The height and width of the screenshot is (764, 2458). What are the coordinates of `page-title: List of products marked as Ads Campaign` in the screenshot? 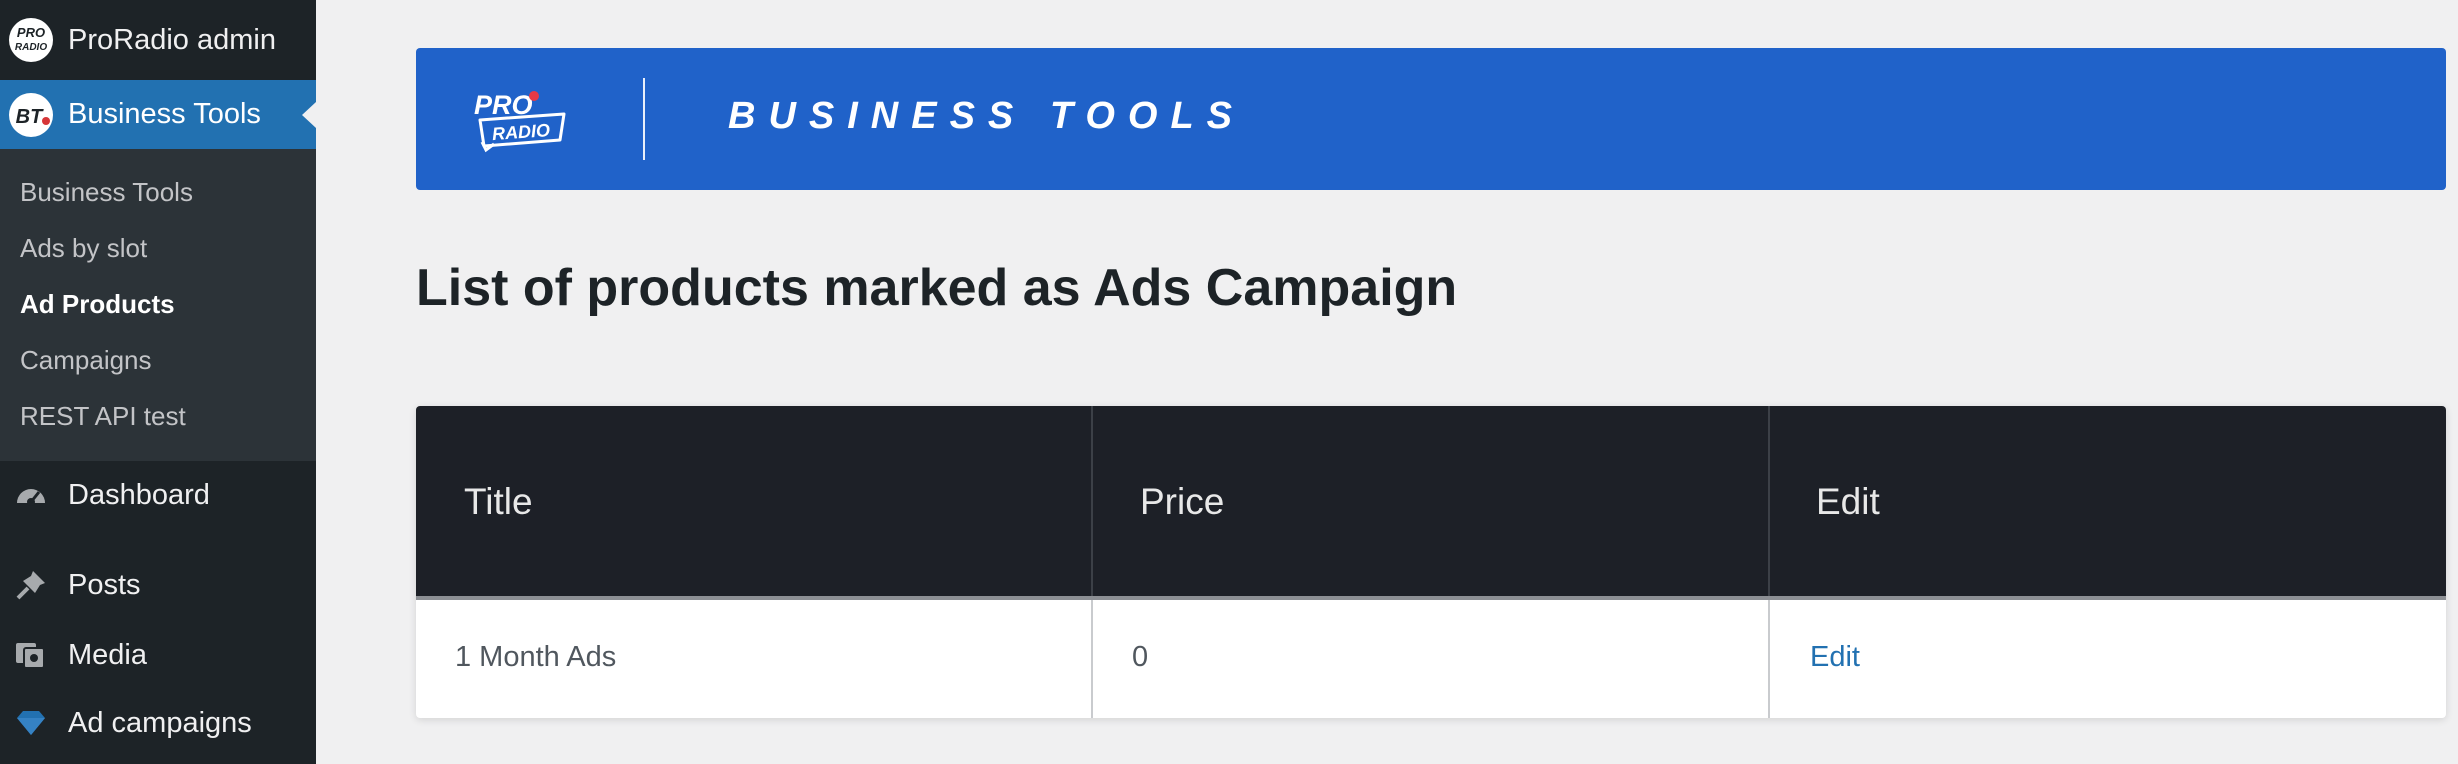 It's located at (937, 288).